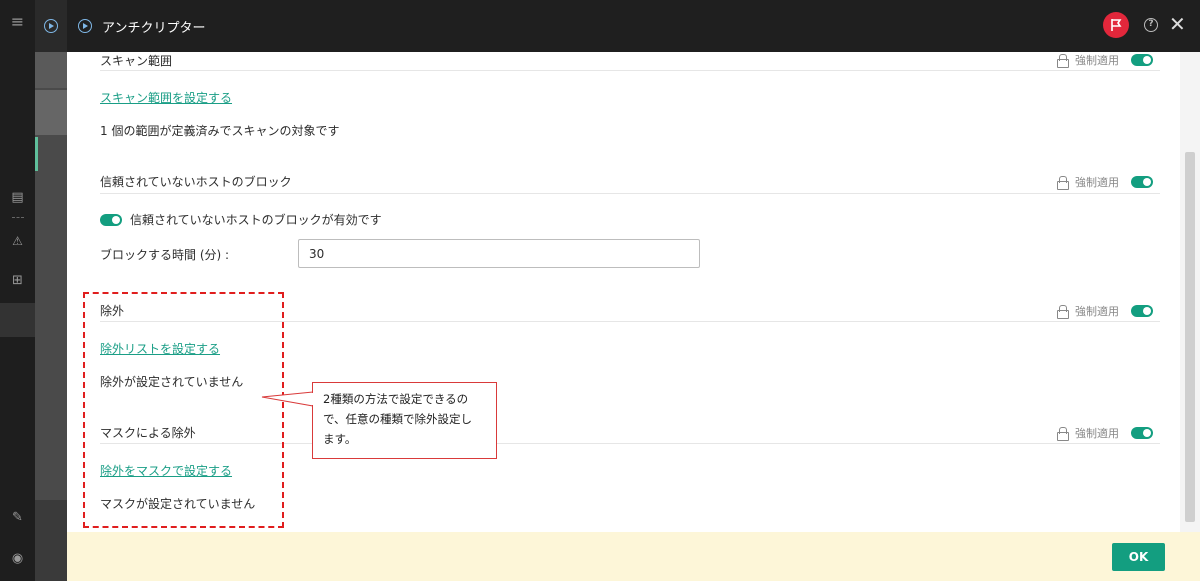 This screenshot has width=1200, height=581. Describe the element at coordinates (340, 439) in the screenshot. I see `callout-line: ます。` at that location.